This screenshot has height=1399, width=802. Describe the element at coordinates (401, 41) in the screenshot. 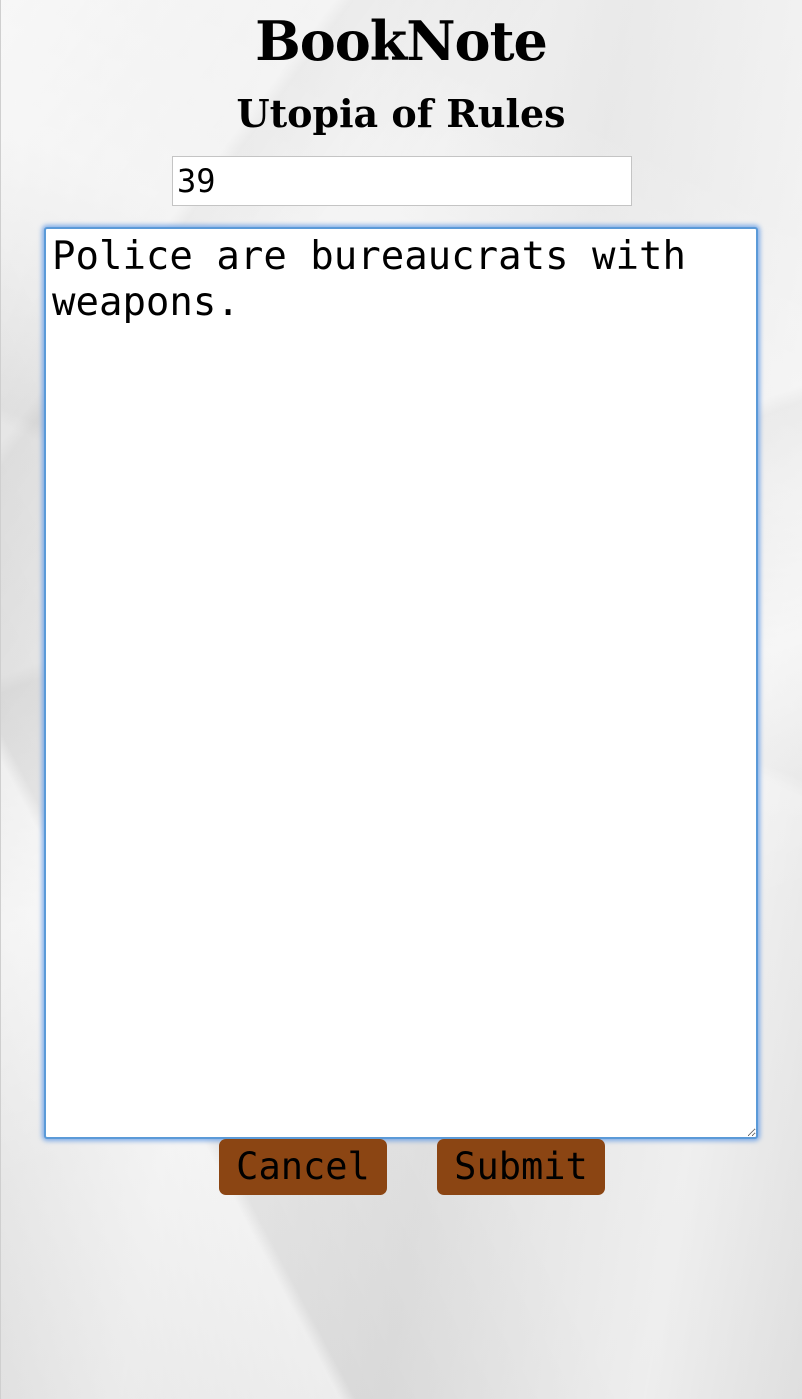

I see `app-title: BookNote` at that location.